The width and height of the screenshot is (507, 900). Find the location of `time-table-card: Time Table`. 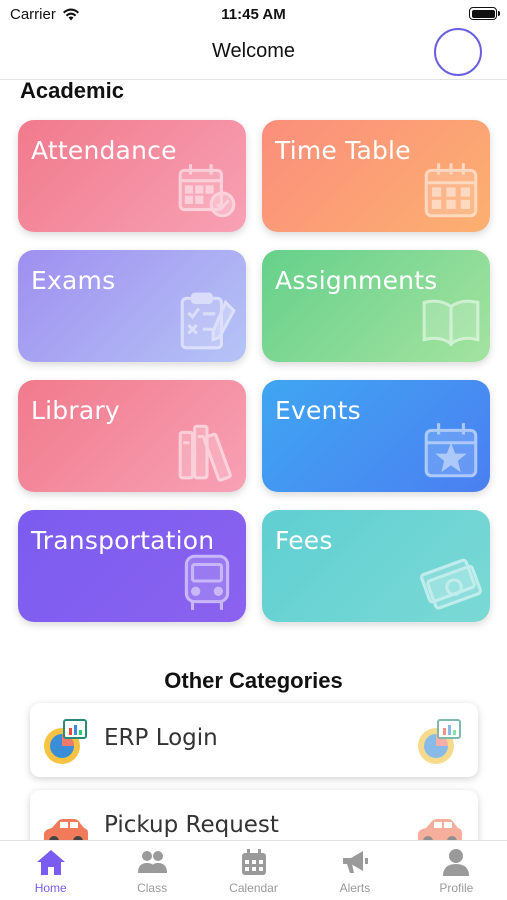

time-table-card: Time Table is located at coordinates (376, 176).